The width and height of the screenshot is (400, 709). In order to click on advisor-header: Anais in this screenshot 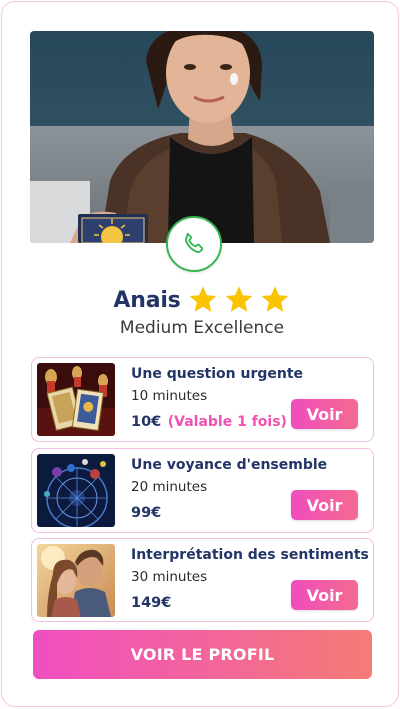, I will do `click(201, 300)`.